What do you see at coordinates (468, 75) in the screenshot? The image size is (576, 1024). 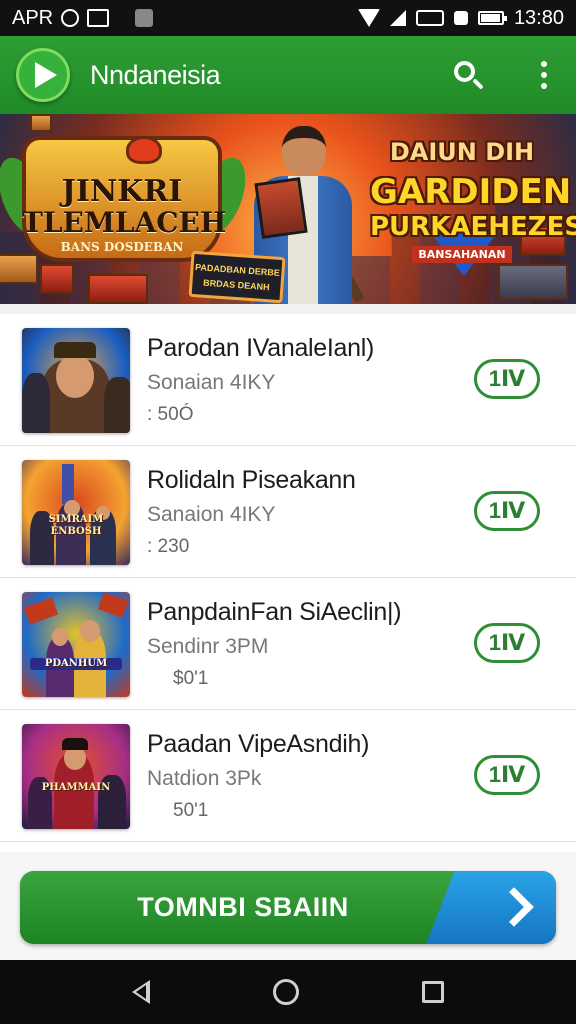 I see `search-icon` at bounding box center [468, 75].